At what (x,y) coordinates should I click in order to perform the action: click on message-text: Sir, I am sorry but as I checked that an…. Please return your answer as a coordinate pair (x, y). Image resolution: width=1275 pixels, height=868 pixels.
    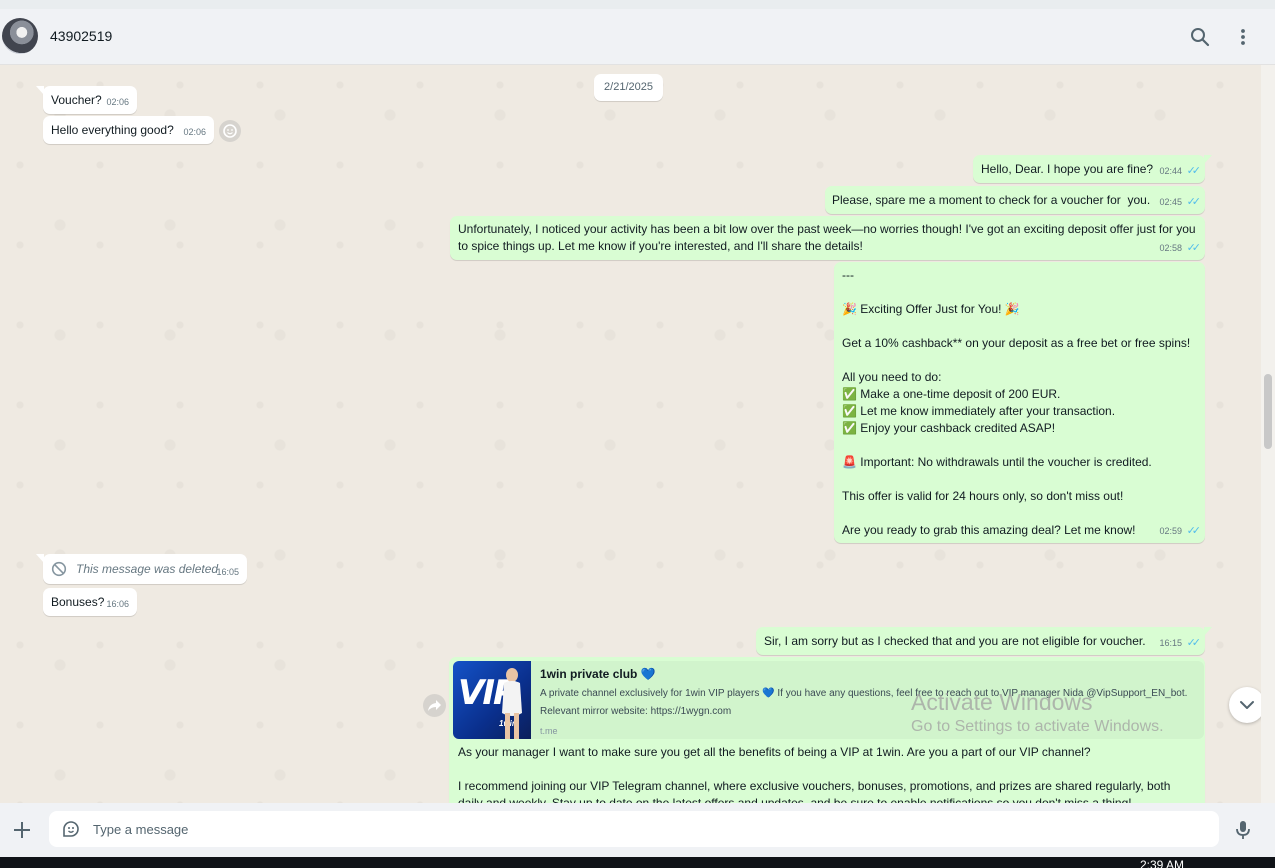
    Looking at the image, I should click on (955, 641).